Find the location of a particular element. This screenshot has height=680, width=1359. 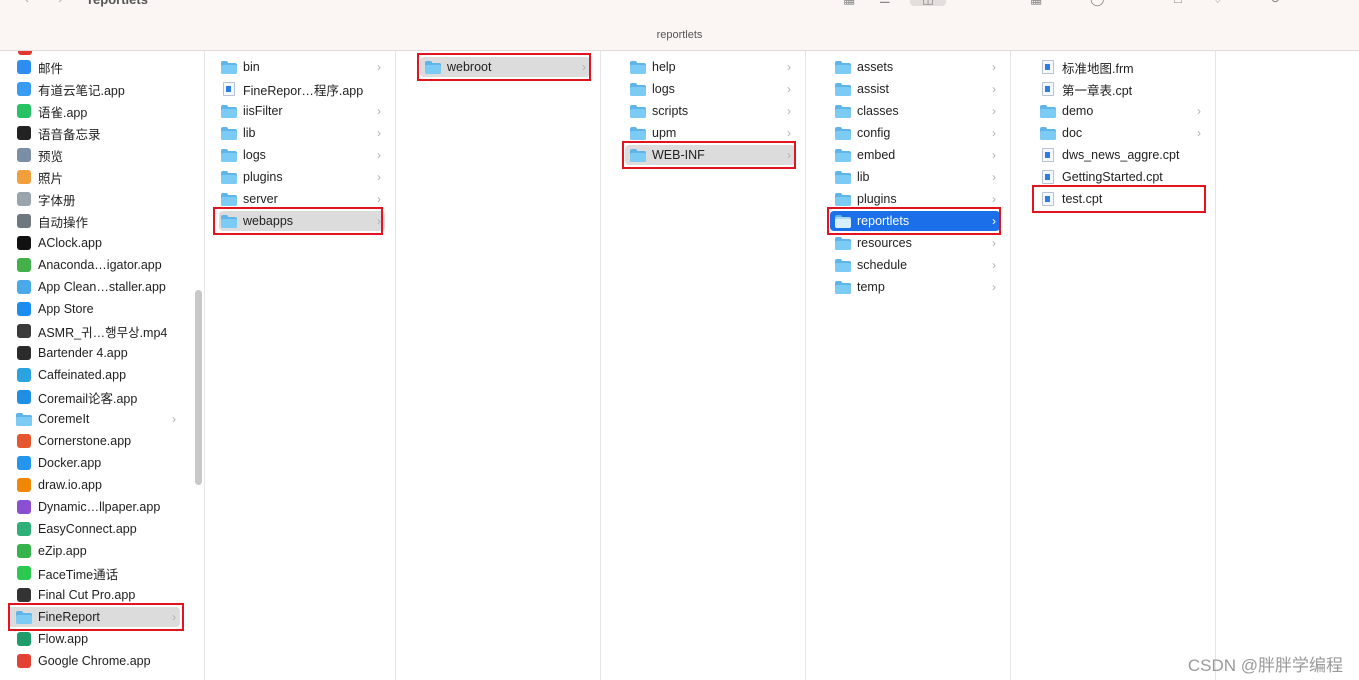

column2-item-help: help › is located at coordinates (710, 67).